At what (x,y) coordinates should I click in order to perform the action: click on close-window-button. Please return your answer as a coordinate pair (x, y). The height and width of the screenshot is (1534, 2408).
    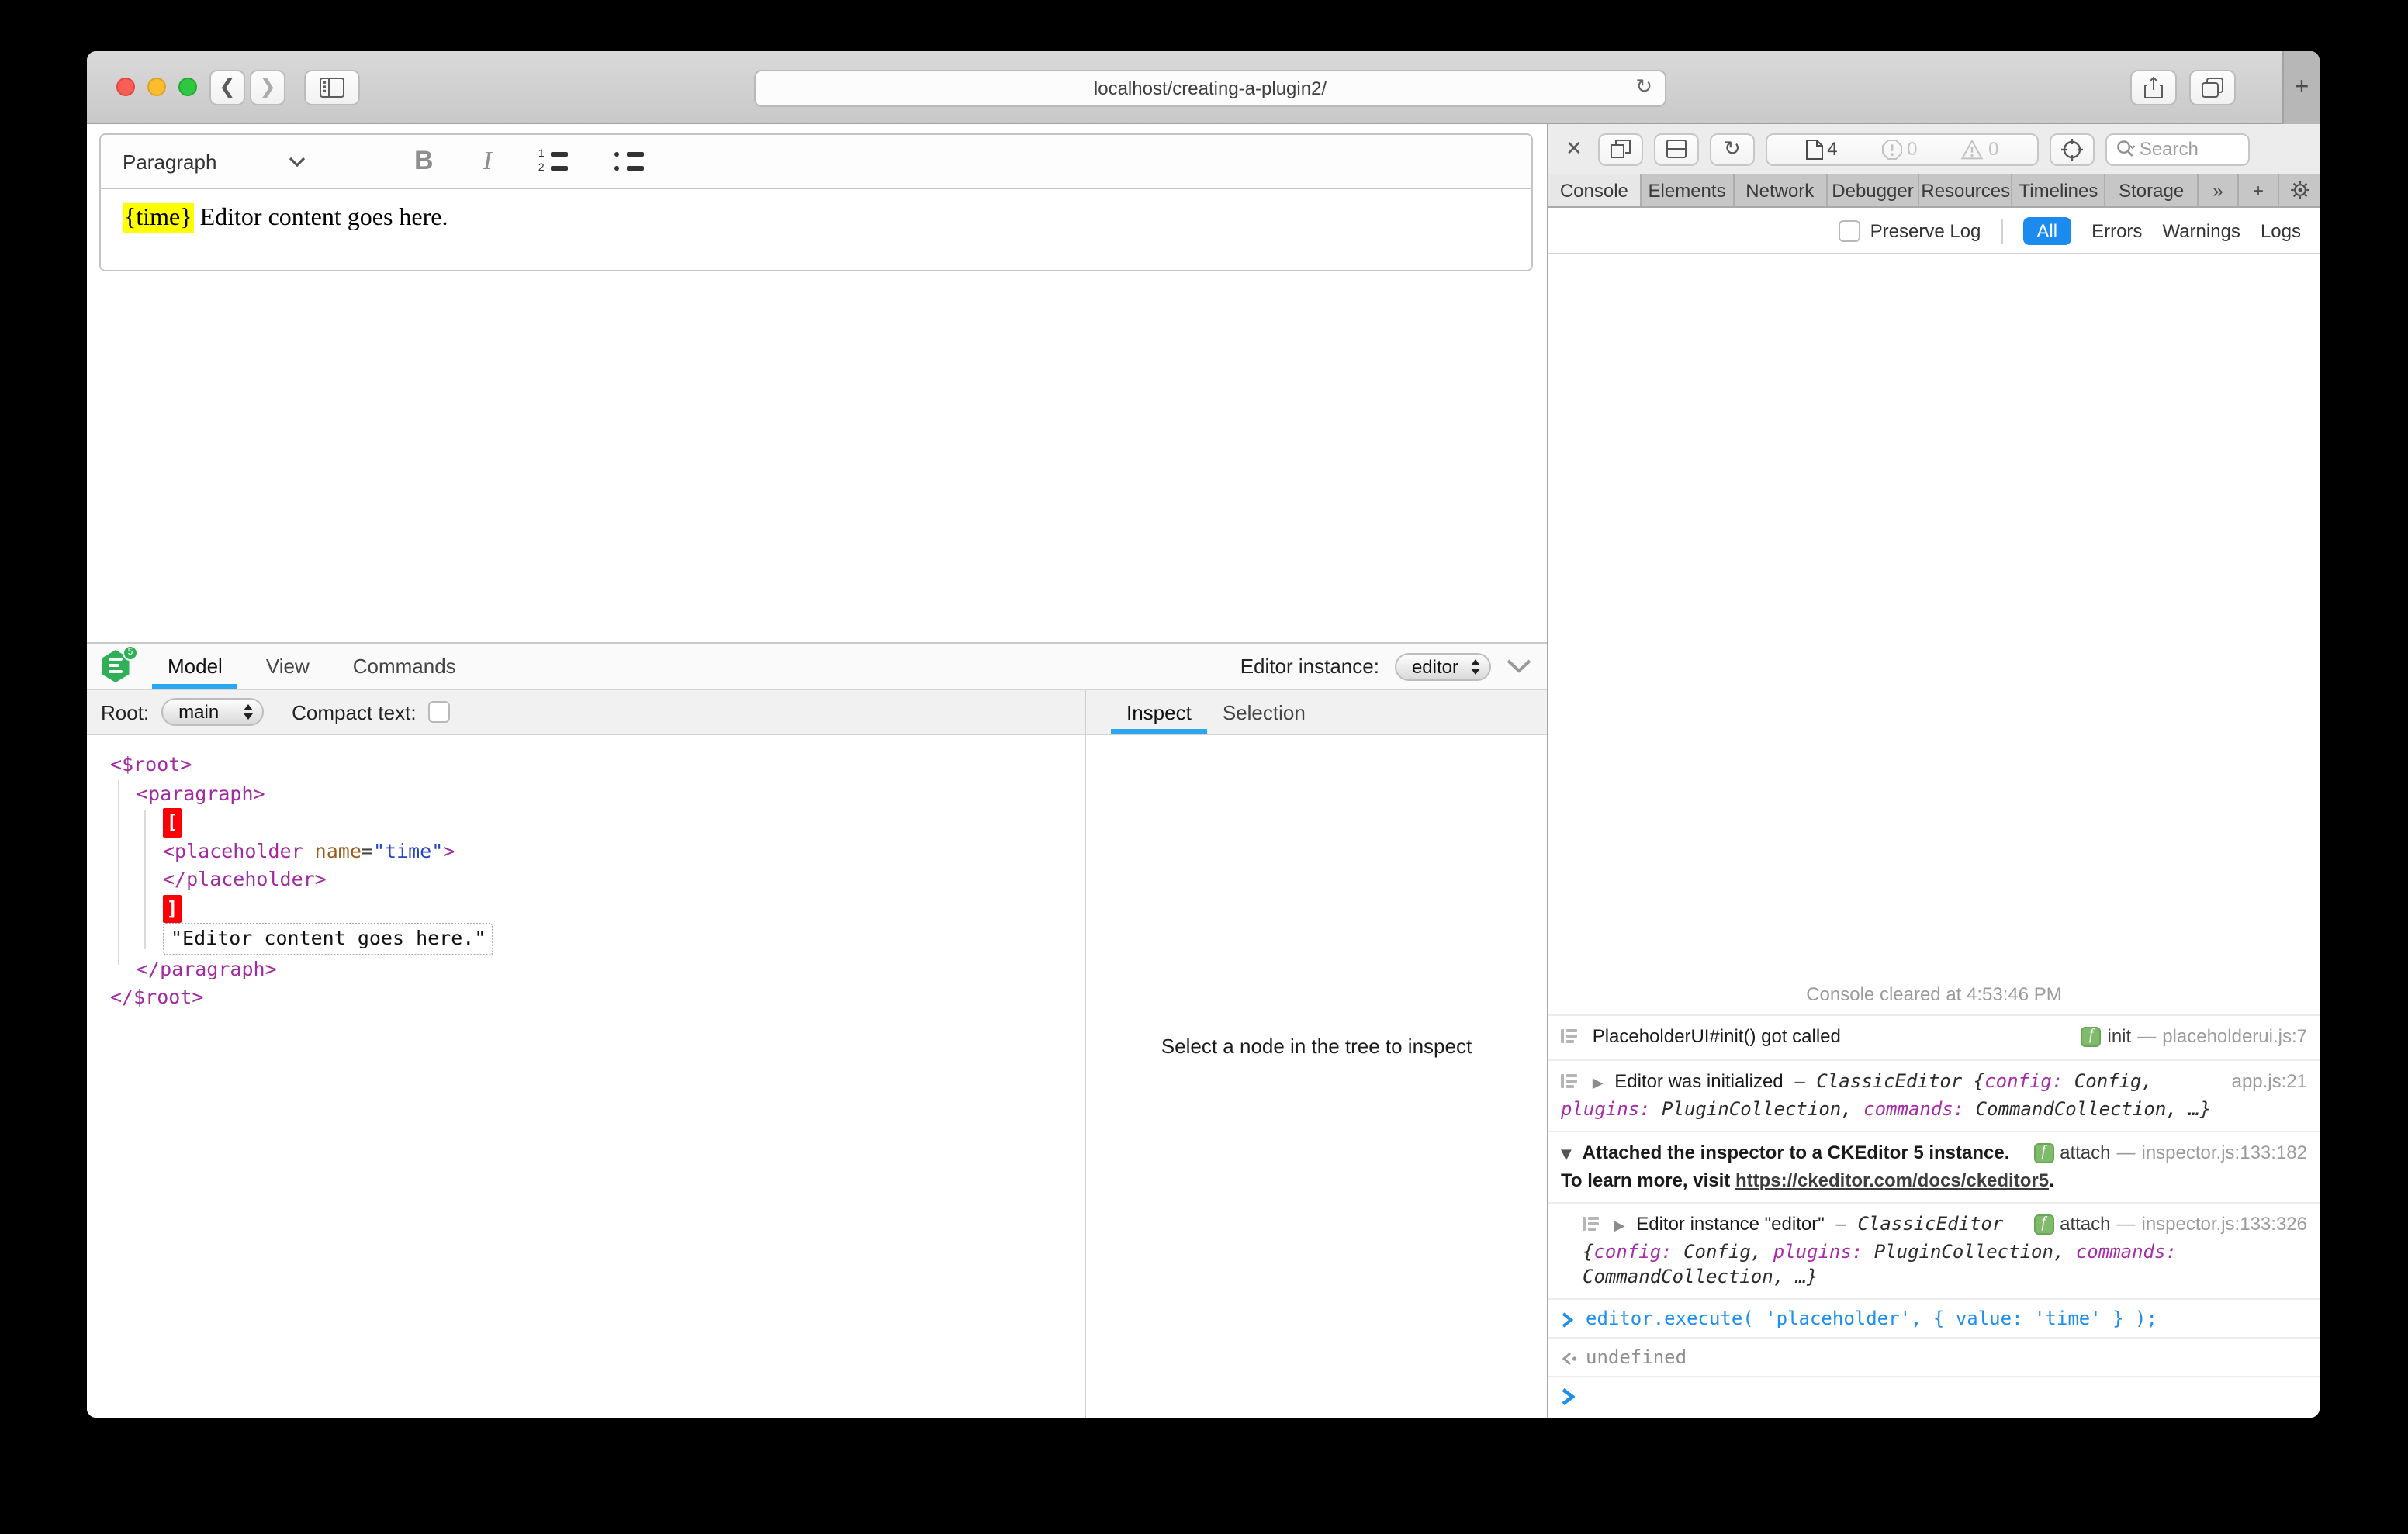
    Looking at the image, I should click on (125, 87).